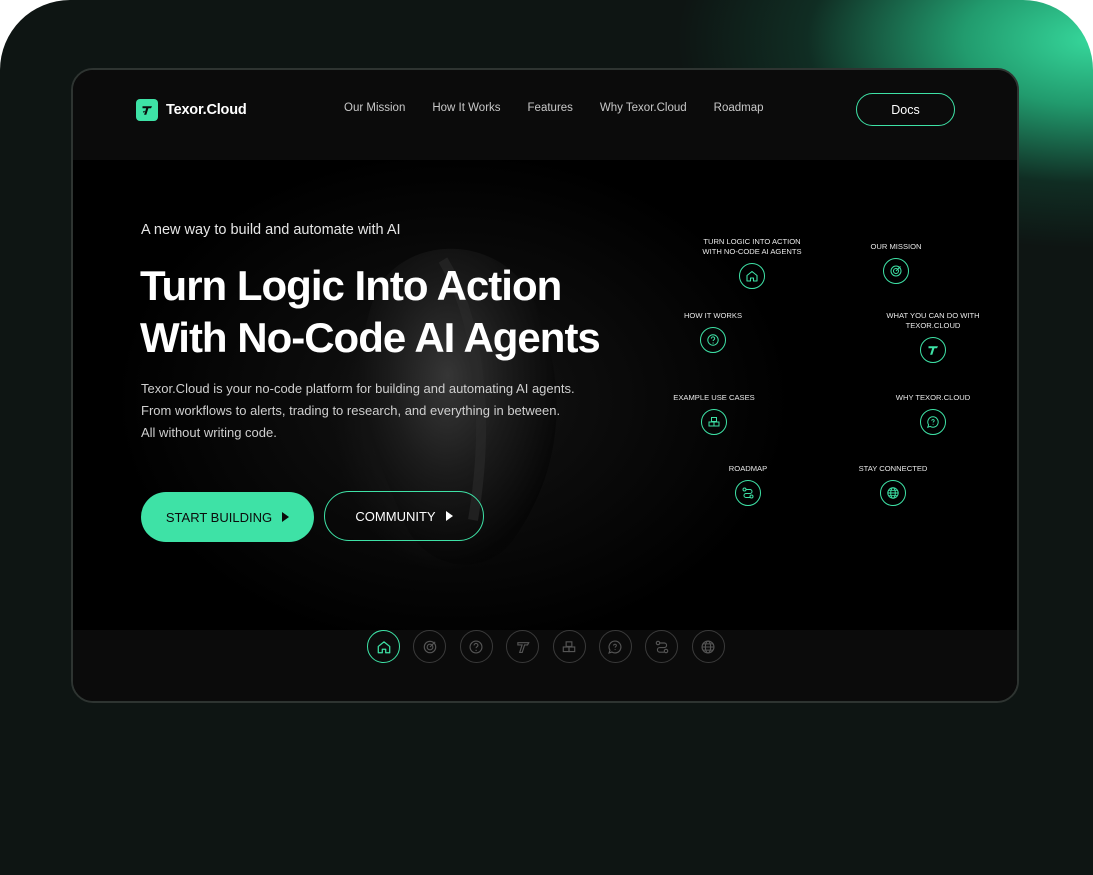  Describe the element at coordinates (374, 108) in the screenshot. I see `nav-link-our-mission: Our Mission` at that location.